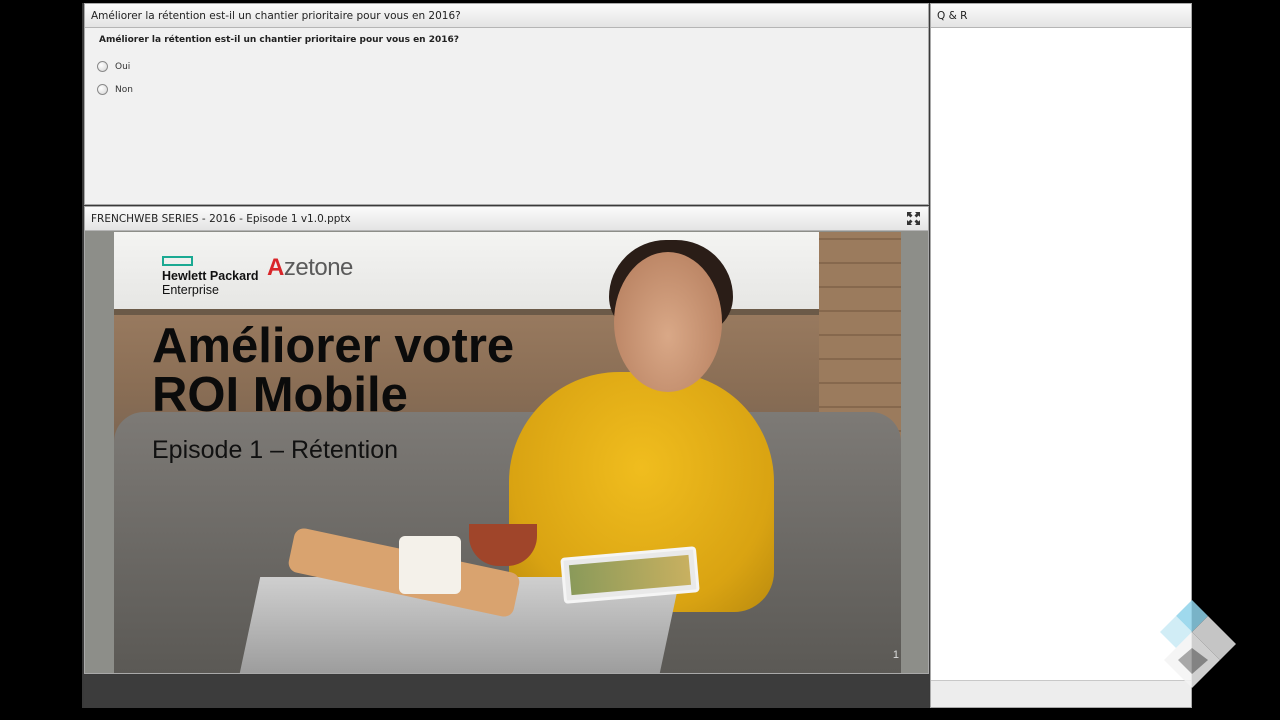  Describe the element at coordinates (506, 691) in the screenshot. I see `bottom-bar` at that location.